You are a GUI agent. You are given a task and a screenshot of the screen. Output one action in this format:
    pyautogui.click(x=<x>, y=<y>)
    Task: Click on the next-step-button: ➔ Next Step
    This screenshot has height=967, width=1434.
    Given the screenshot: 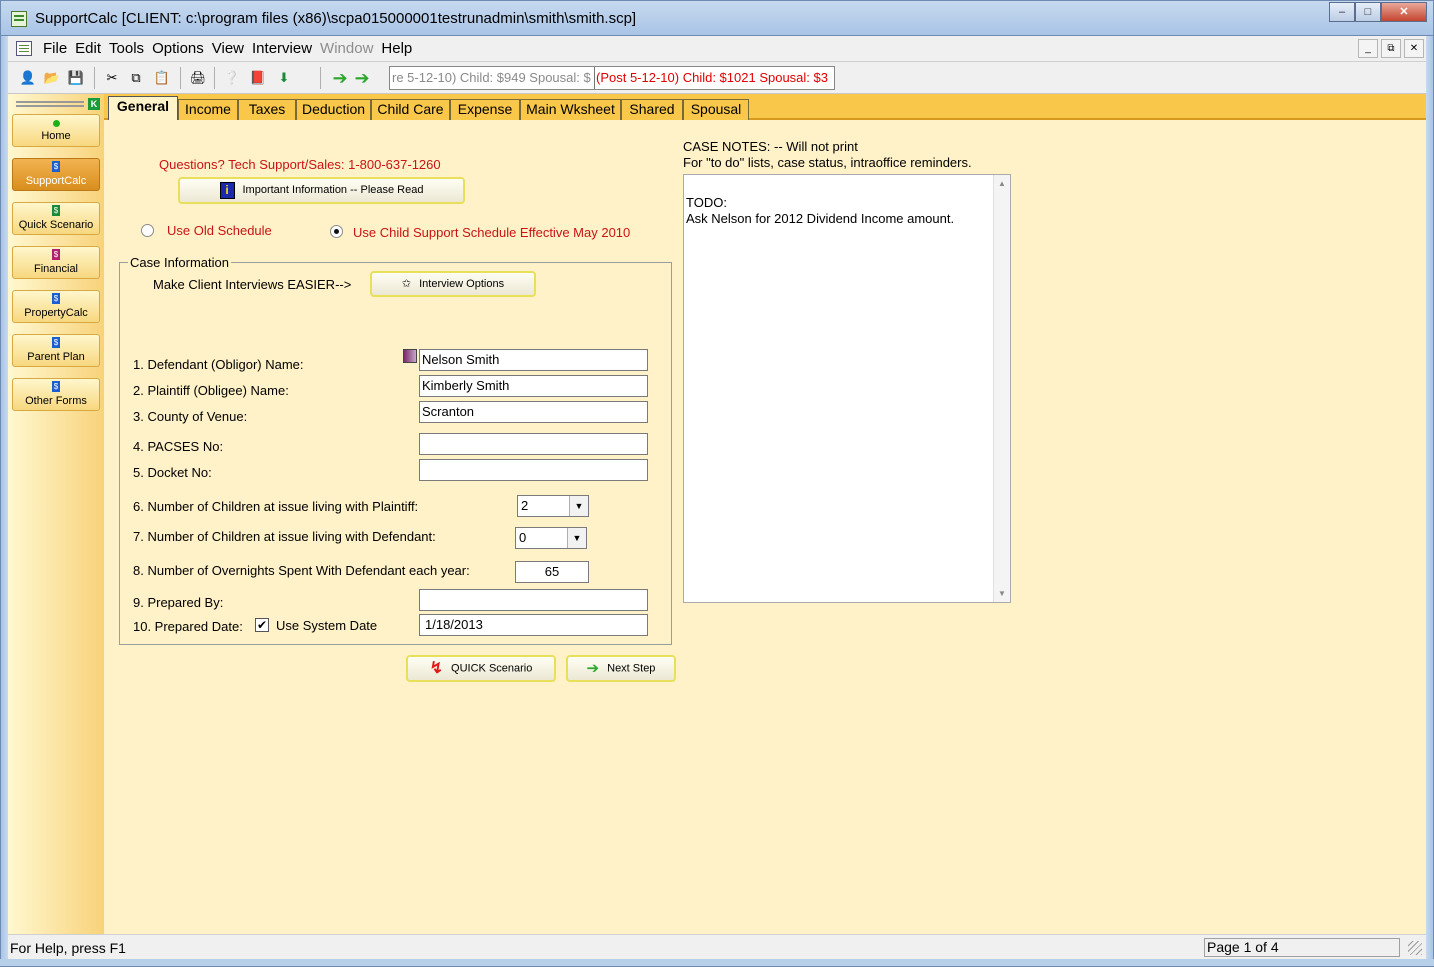 What is the action you would take?
    pyautogui.click(x=621, y=668)
    